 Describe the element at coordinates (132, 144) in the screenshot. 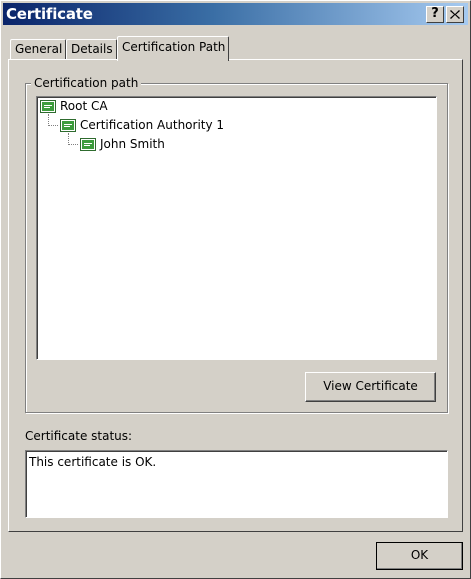

I see `tree-node-label: John Smith` at that location.